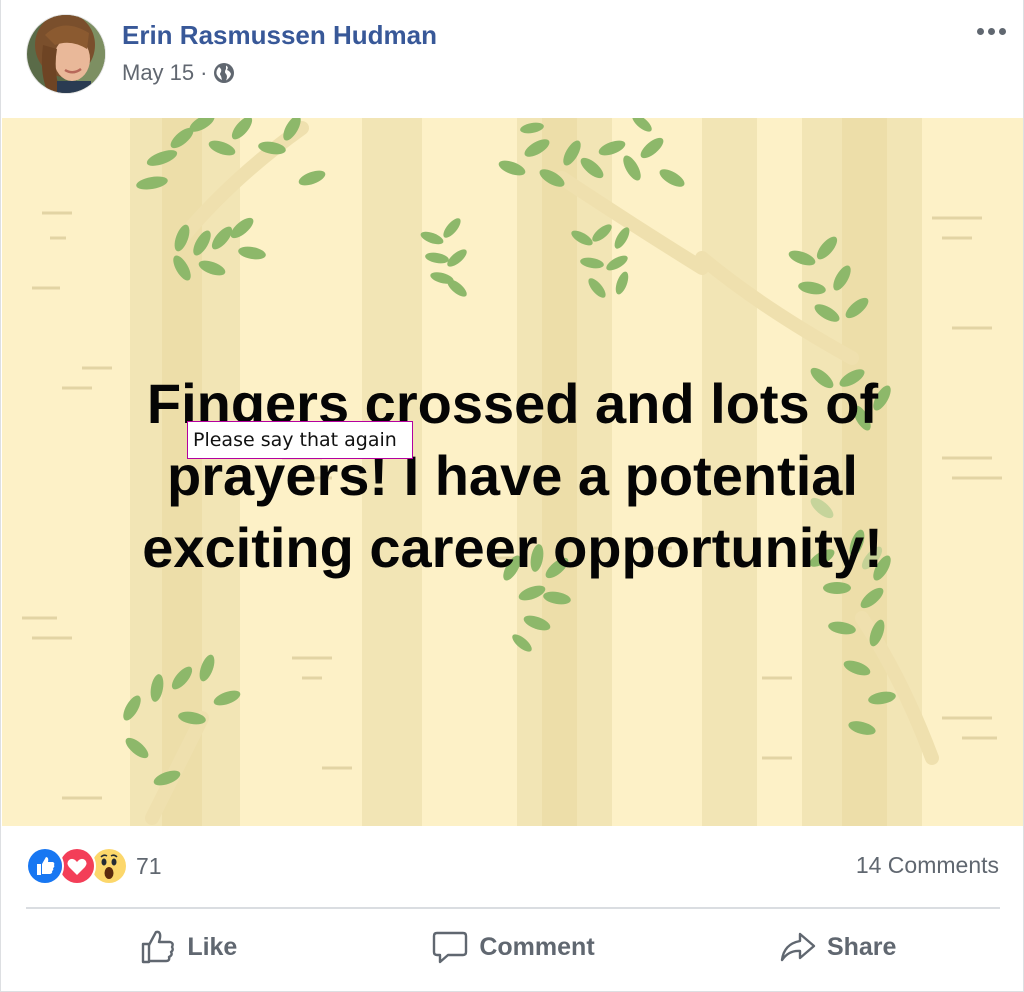 Image resolution: width=1024 pixels, height=992 pixels. What do you see at coordinates (158, 947) in the screenshot?
I see `thumbs-up-icon` at bounding box center [158, 947].